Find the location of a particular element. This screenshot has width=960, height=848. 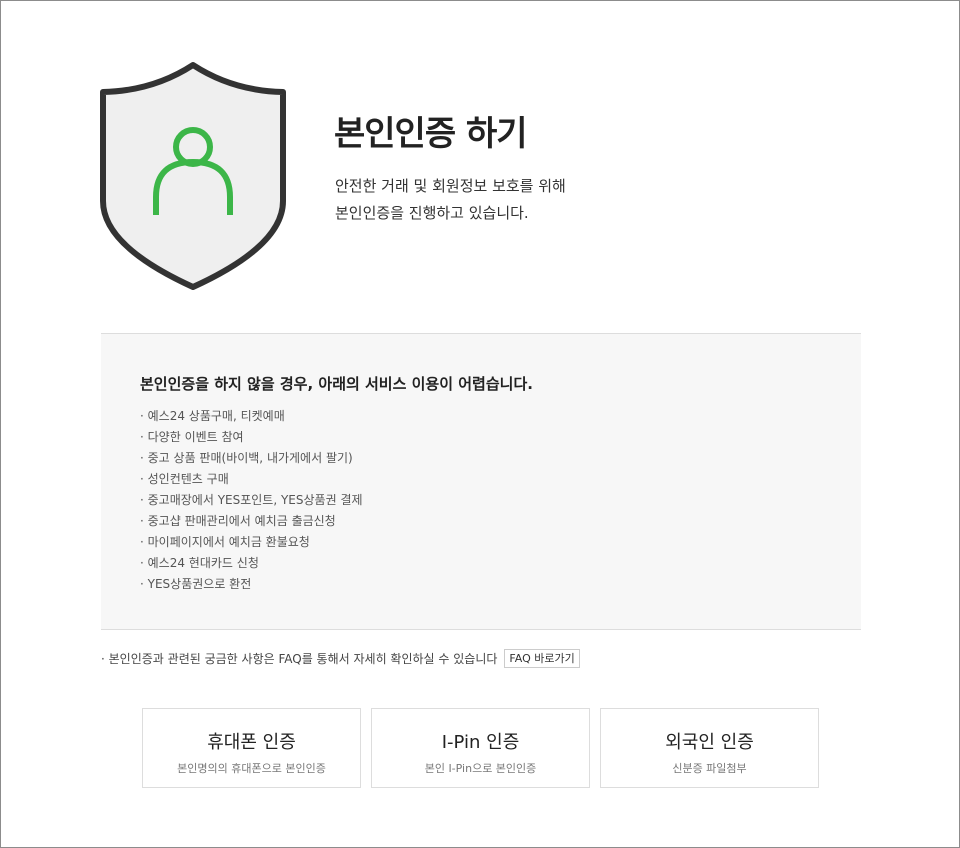

list-item: 중고샵 판매관리에서 예치금 출금신청 is located at coordinates (251, 521).